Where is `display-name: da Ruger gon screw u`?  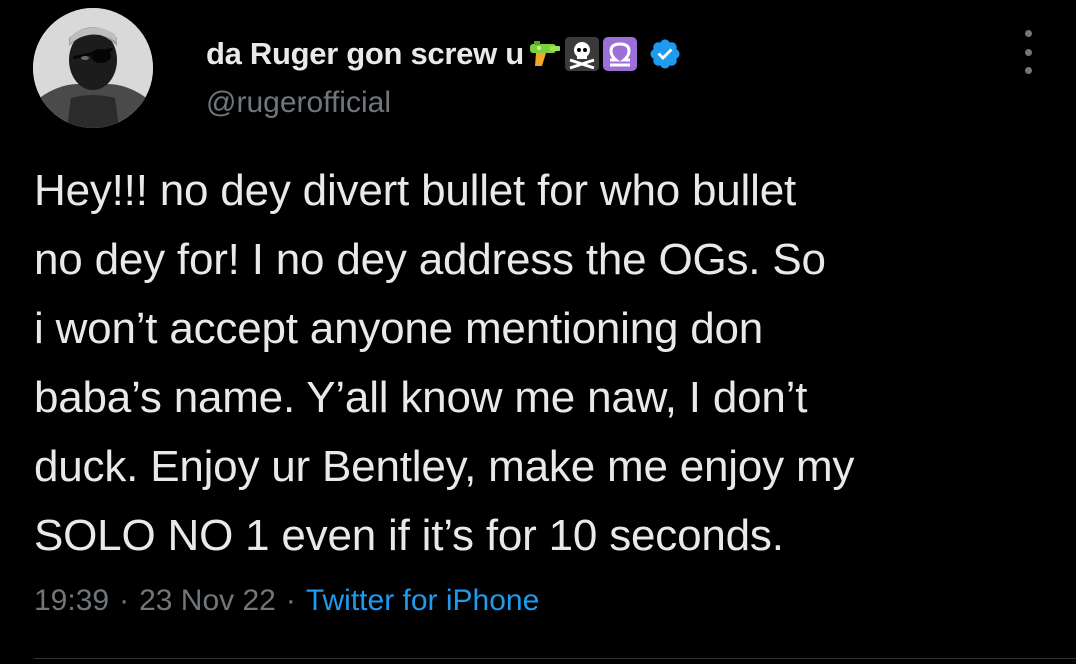
display-name: da Ruger gon screw u is located at coordinates (365, 54).